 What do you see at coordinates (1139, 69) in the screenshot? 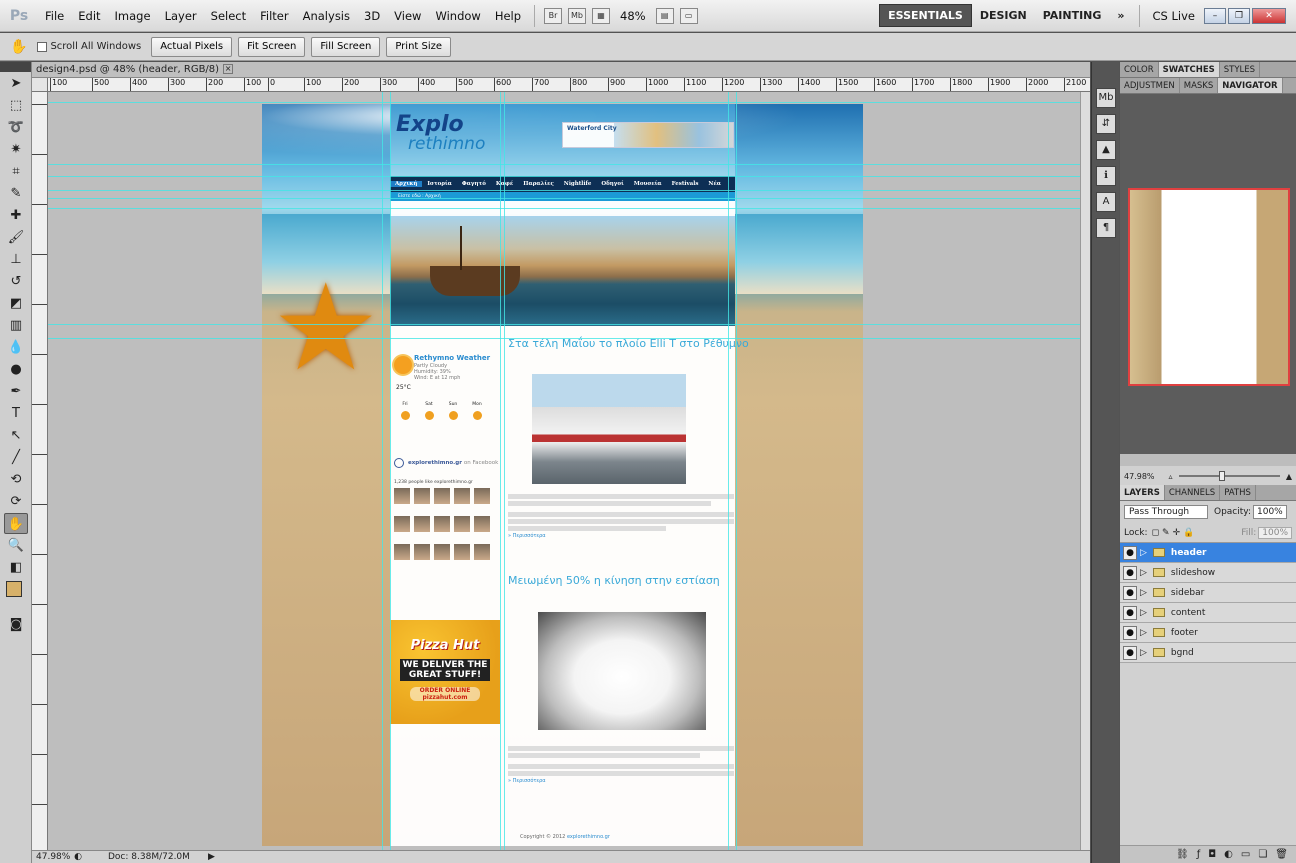
I see `tab-color: COLOR` at bounding box center [1139, 69].